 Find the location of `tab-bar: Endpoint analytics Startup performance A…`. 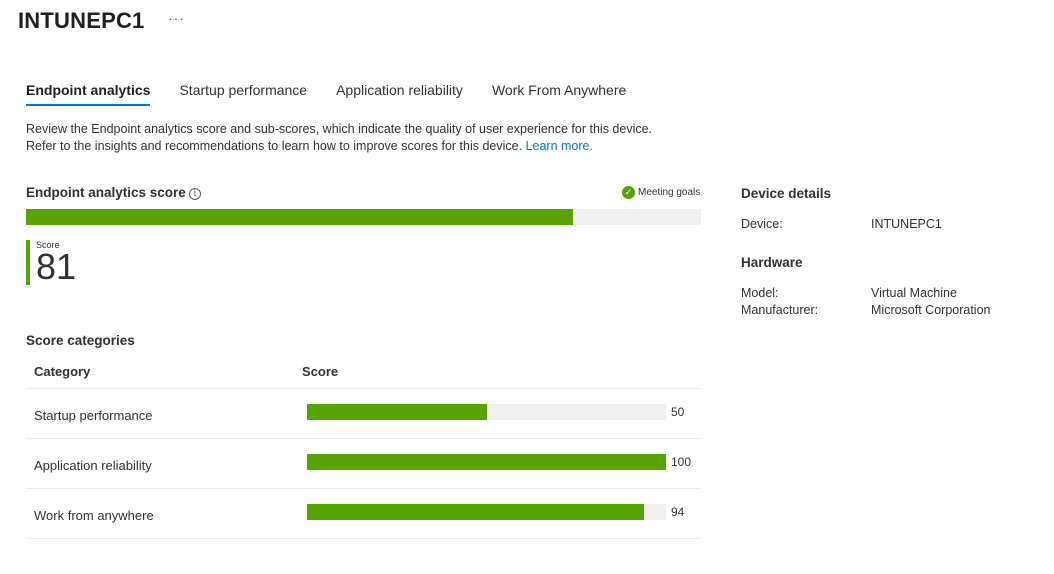

tab-bar: Endpoint analytics Startup performance A… is located at coordinates (340, 94).